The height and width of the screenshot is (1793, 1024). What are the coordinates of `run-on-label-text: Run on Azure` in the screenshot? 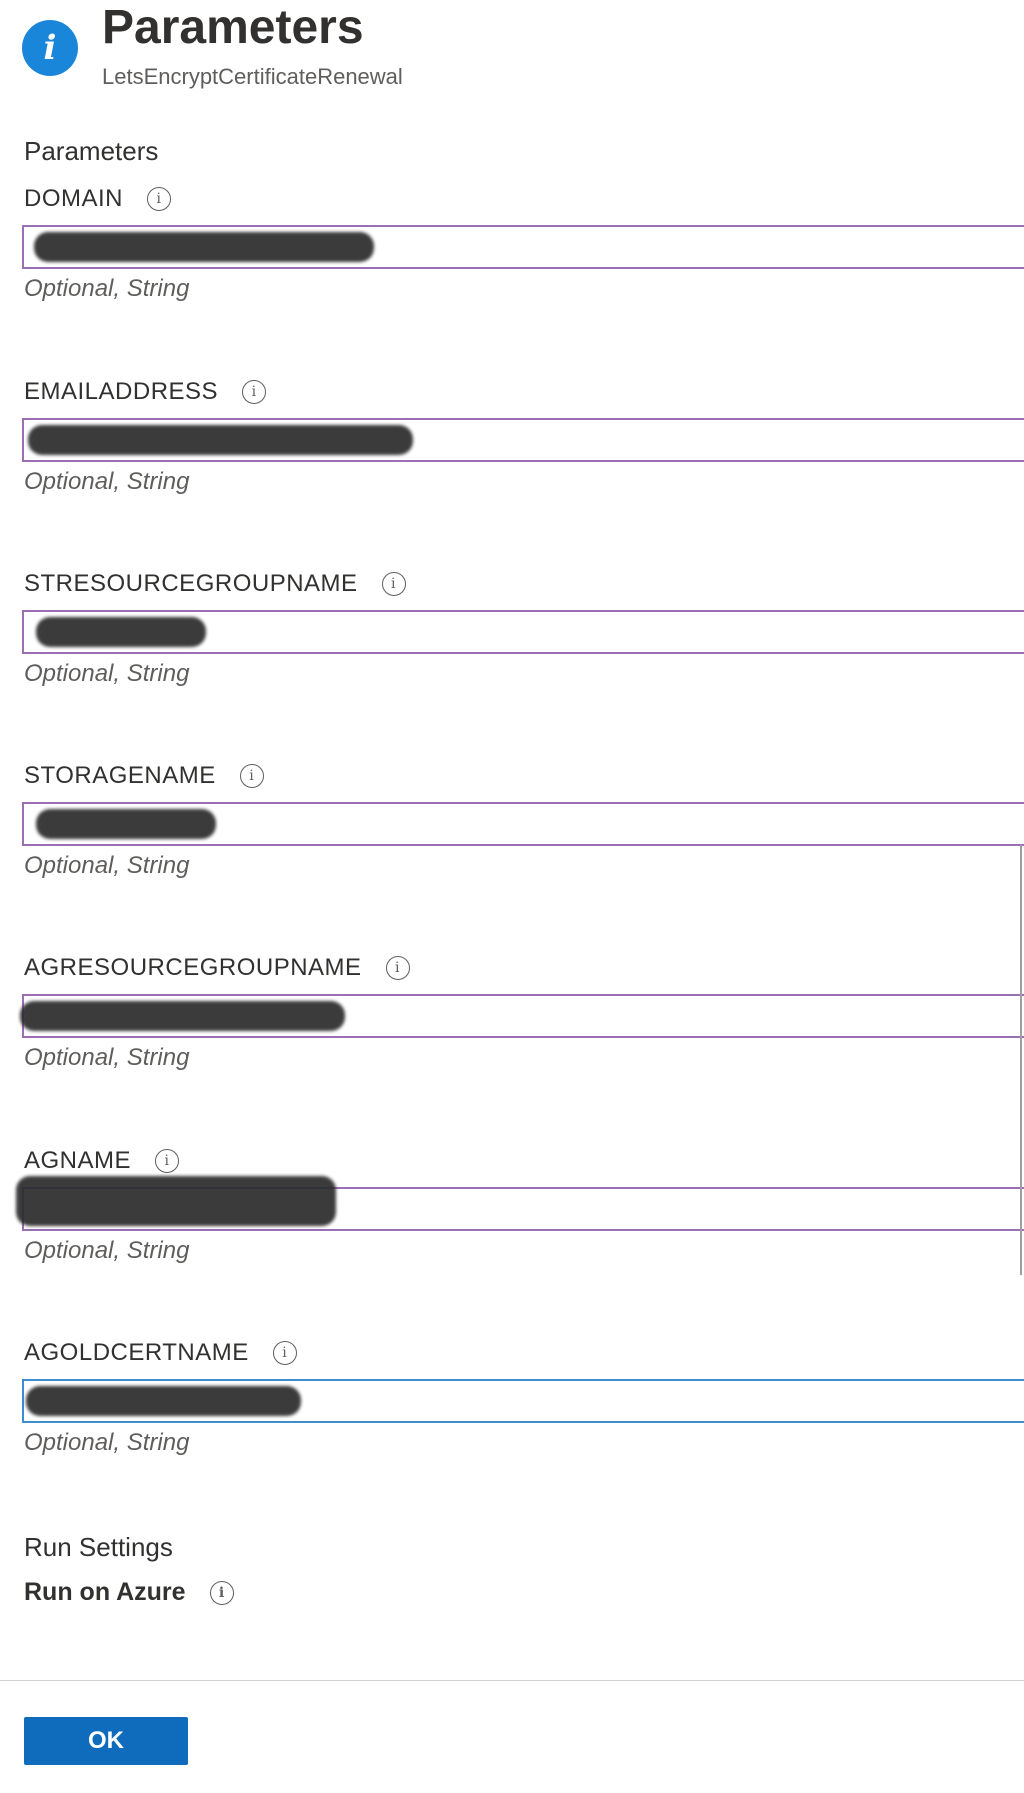 It's located at (105, 1592).